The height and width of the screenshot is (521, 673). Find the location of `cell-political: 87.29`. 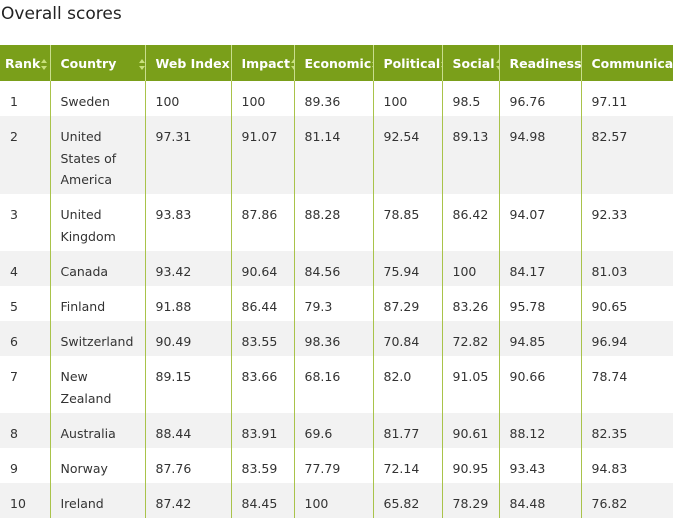

cell-political: 87.29 is located at coordinates (408, 303).